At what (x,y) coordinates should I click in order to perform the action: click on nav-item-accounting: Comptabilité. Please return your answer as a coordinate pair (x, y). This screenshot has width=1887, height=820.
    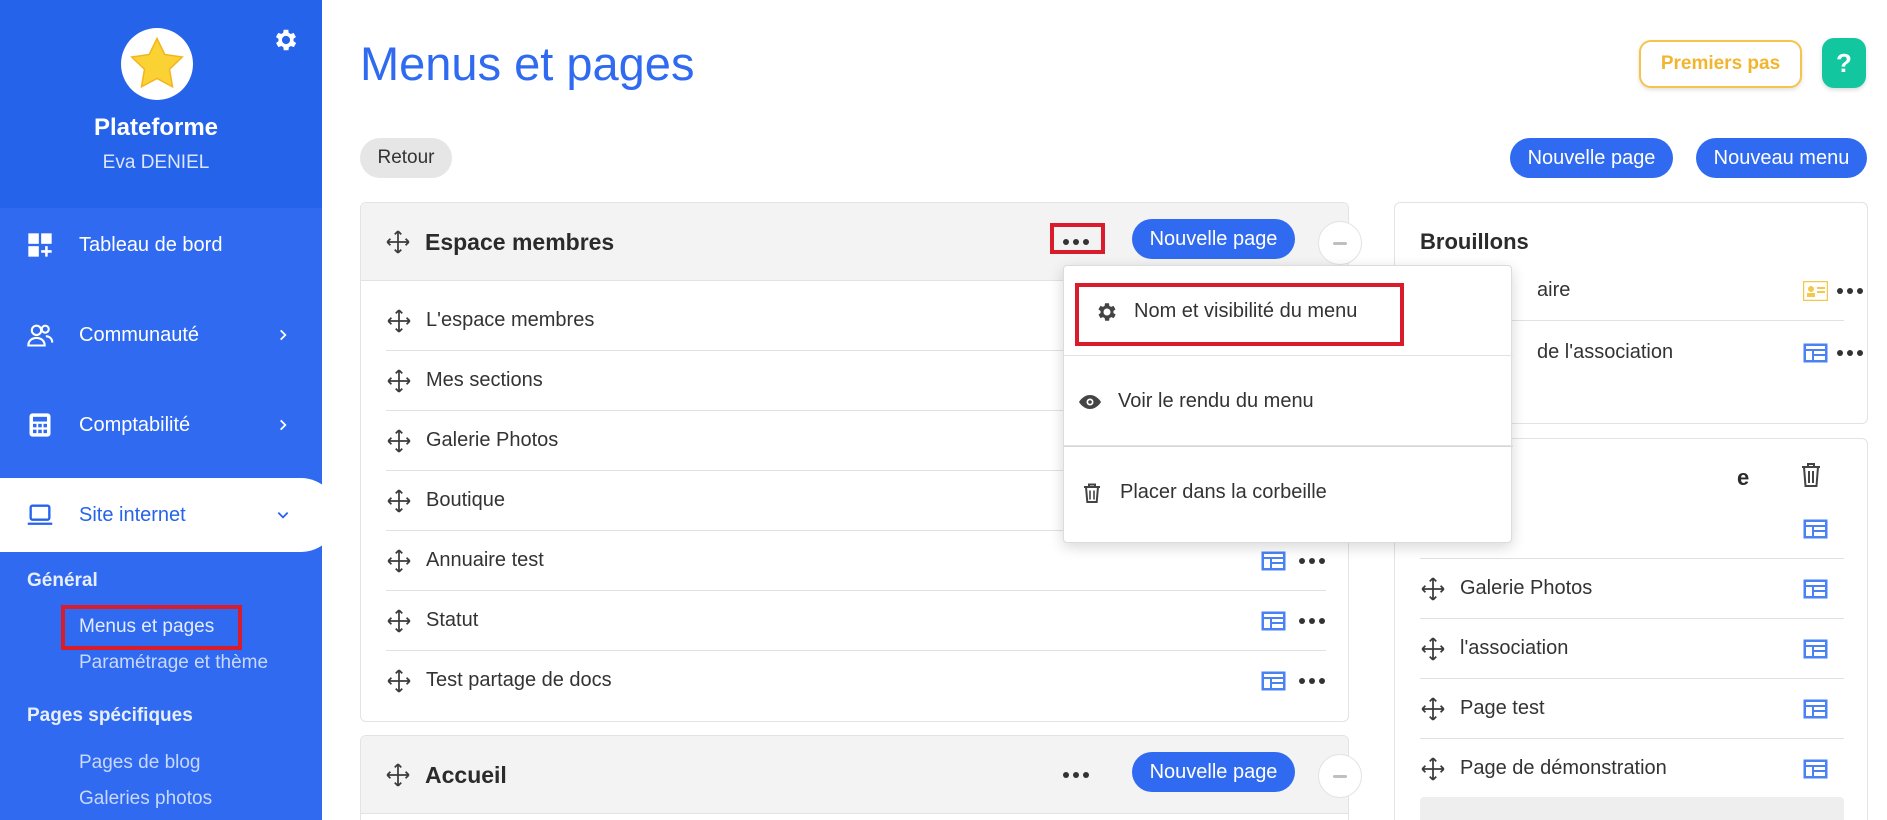
    Looking at the image, I should click on (161, 425).